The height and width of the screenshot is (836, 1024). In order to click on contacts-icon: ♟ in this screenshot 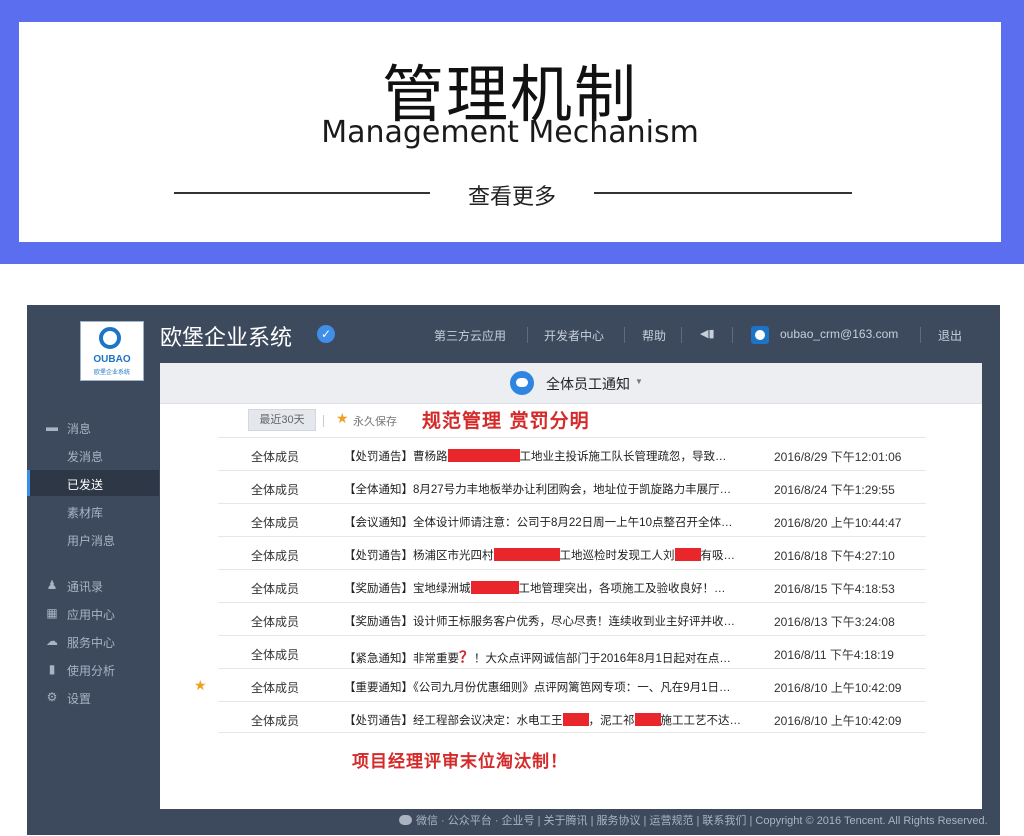, I will do `click(52, 585)`.